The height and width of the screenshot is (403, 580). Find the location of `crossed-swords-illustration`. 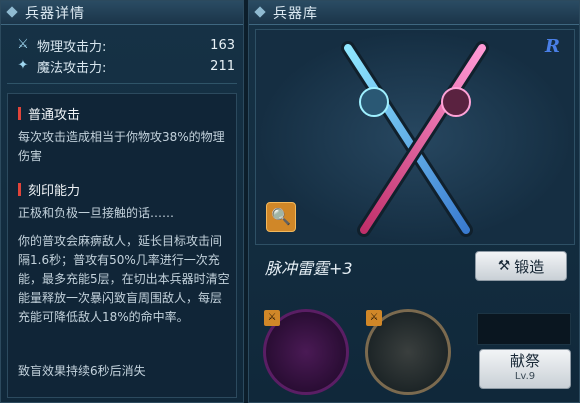

crossed-swords-illustration is located at coordinates (415, 139).